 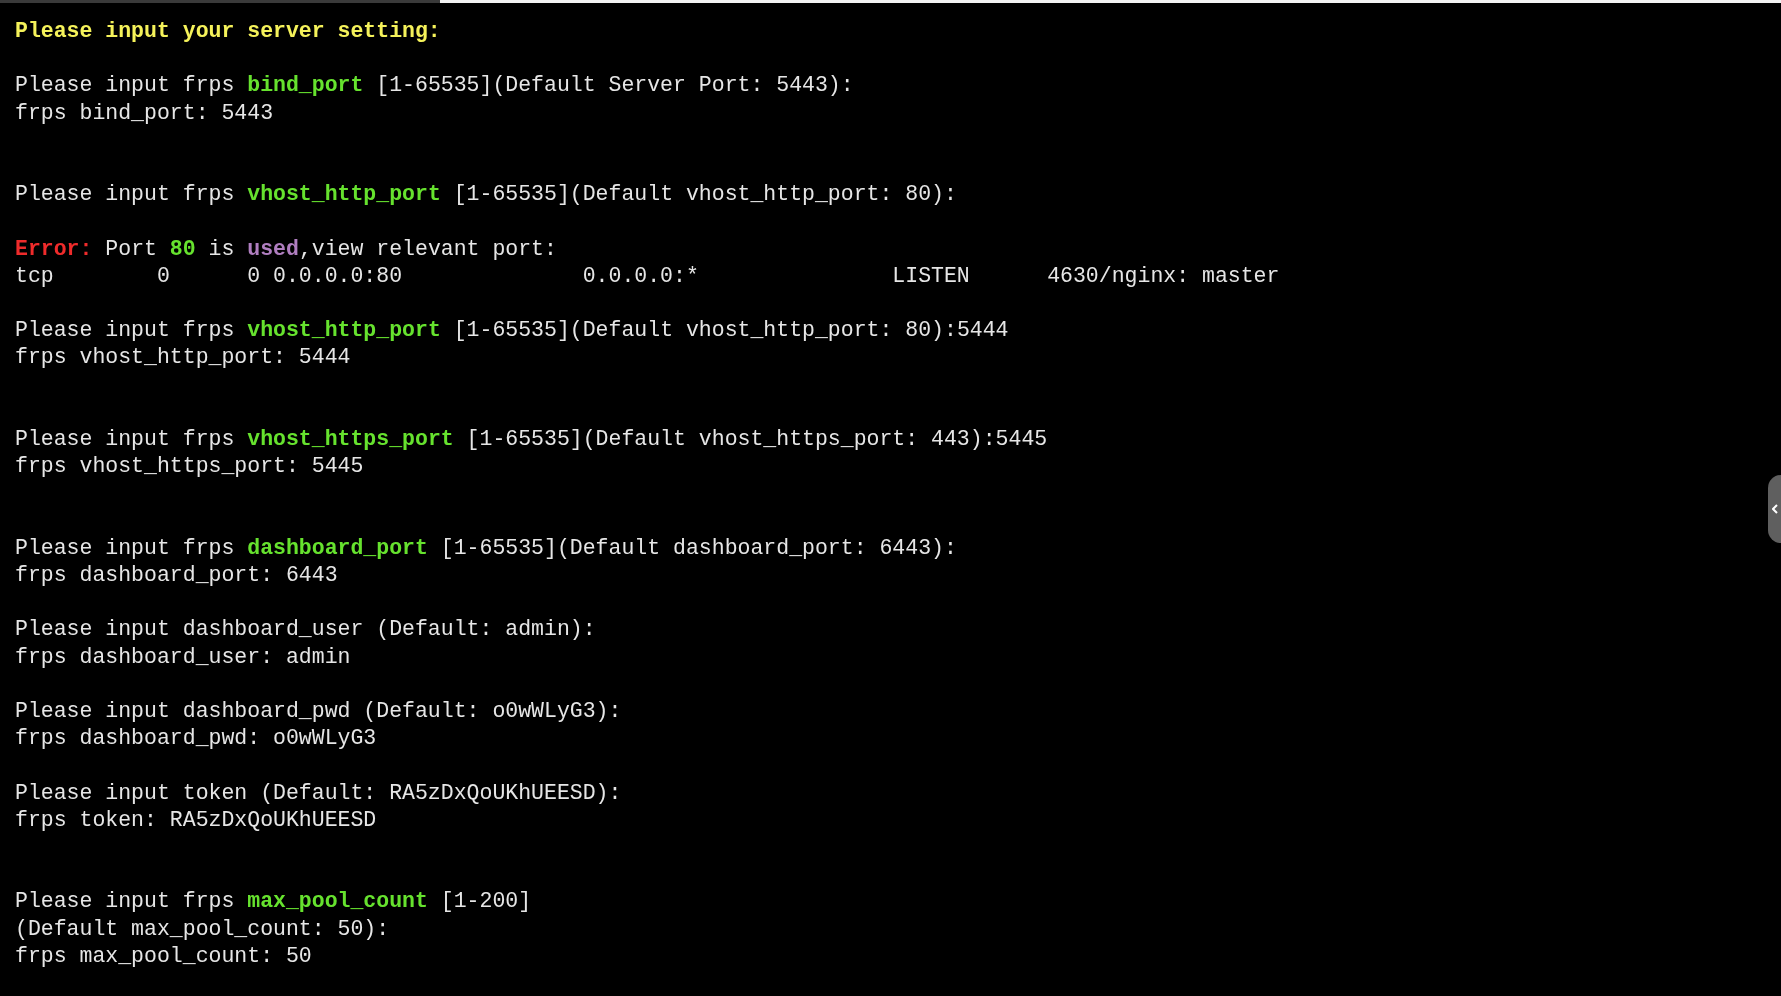 What do you see at coordinates (486, 547) in the screenshot?
I see `terminal-line: Please input frps dashboard_port [1-65535](Default dashboard_port: 6443):` at bounding box center [486, 547].